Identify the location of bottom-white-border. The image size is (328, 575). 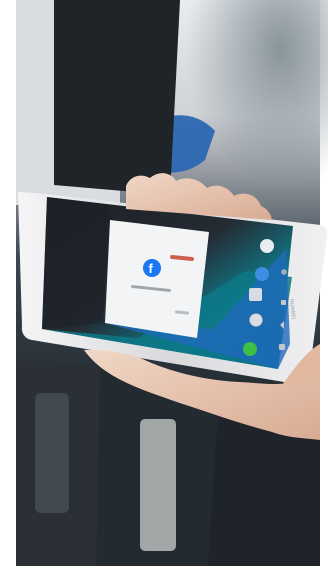
(164, 570).